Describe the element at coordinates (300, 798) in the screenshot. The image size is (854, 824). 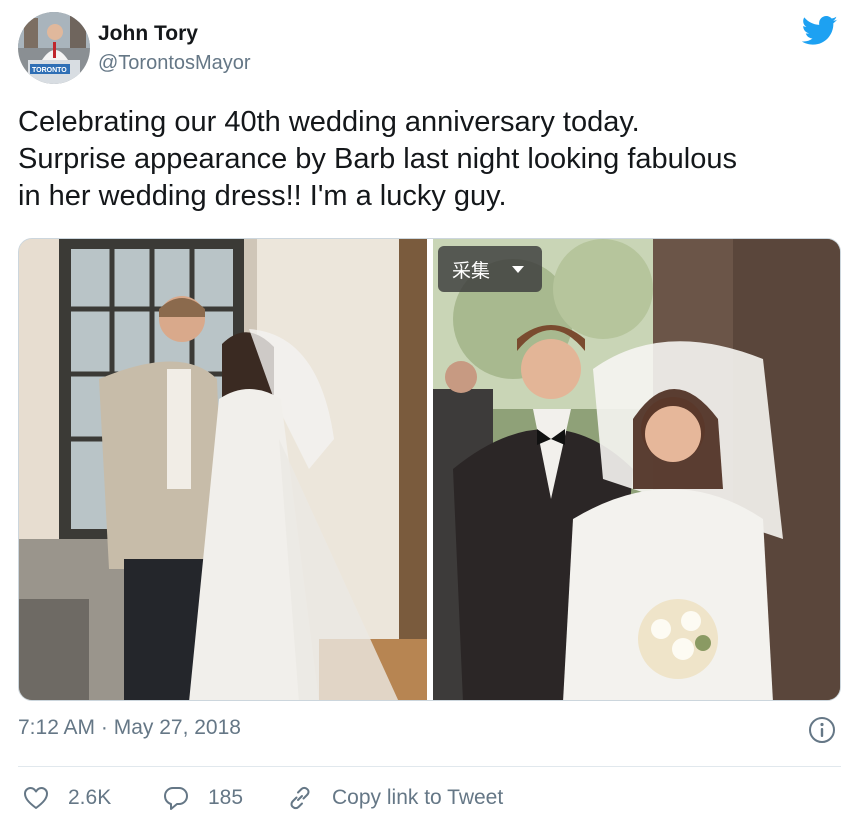
I see `link-icon` at that location.